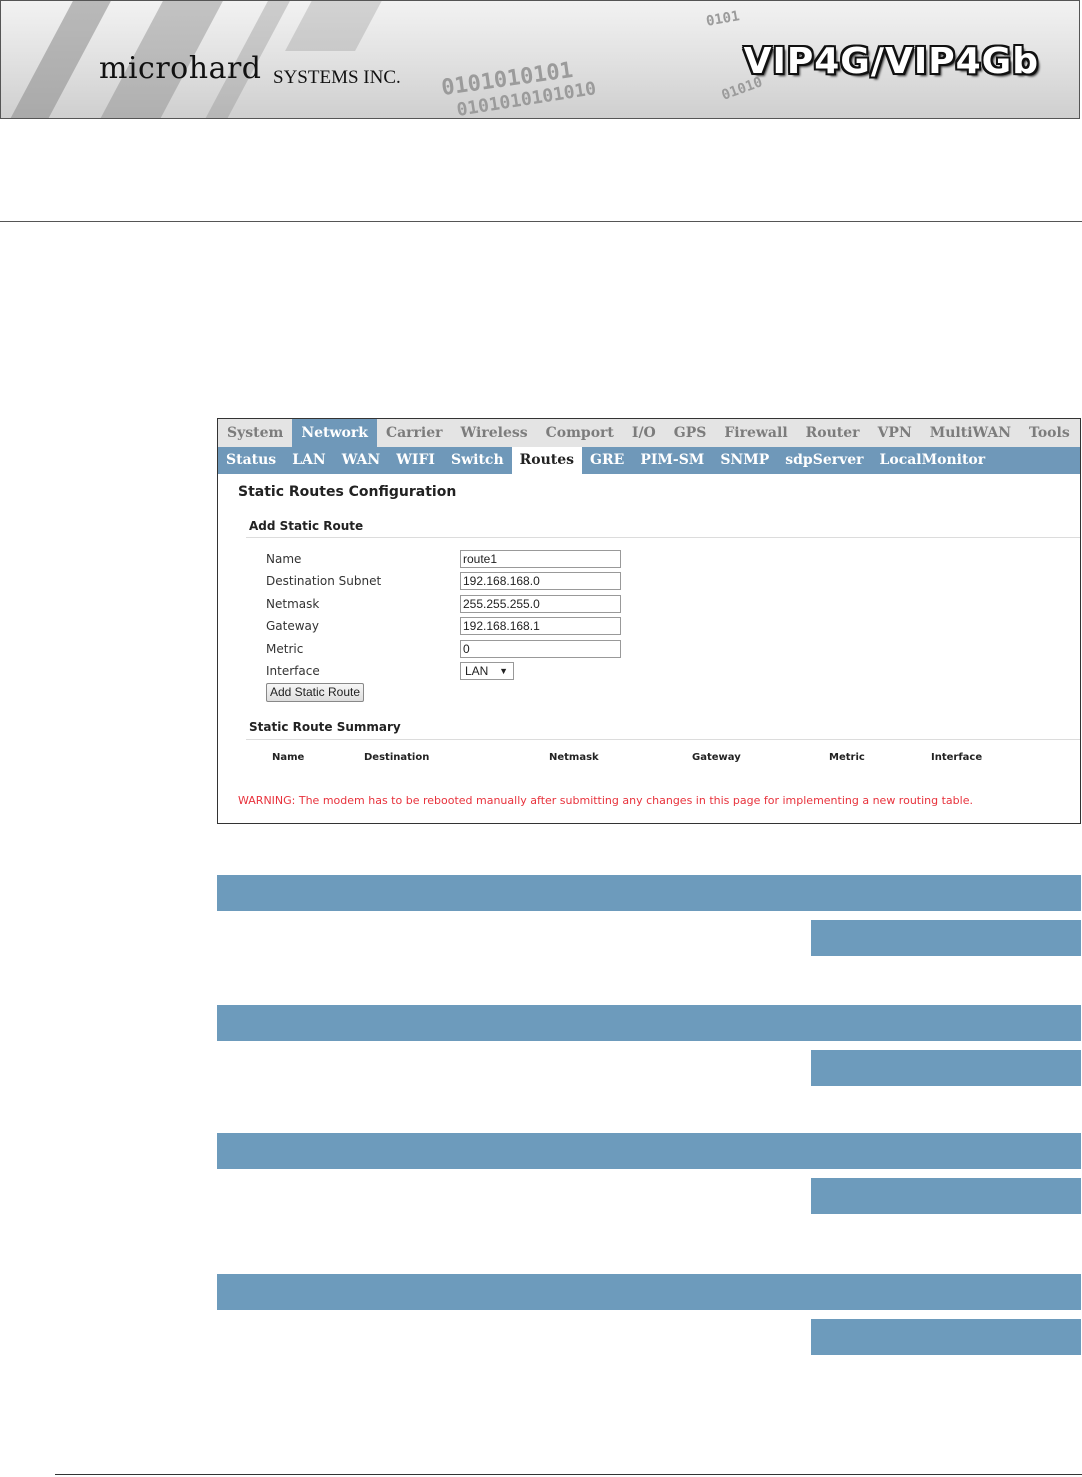 The image size is (1082, 1477). Describe the element at coordinates (293, 671) in the screenshot. I see `interface-label: Interface` at that location.